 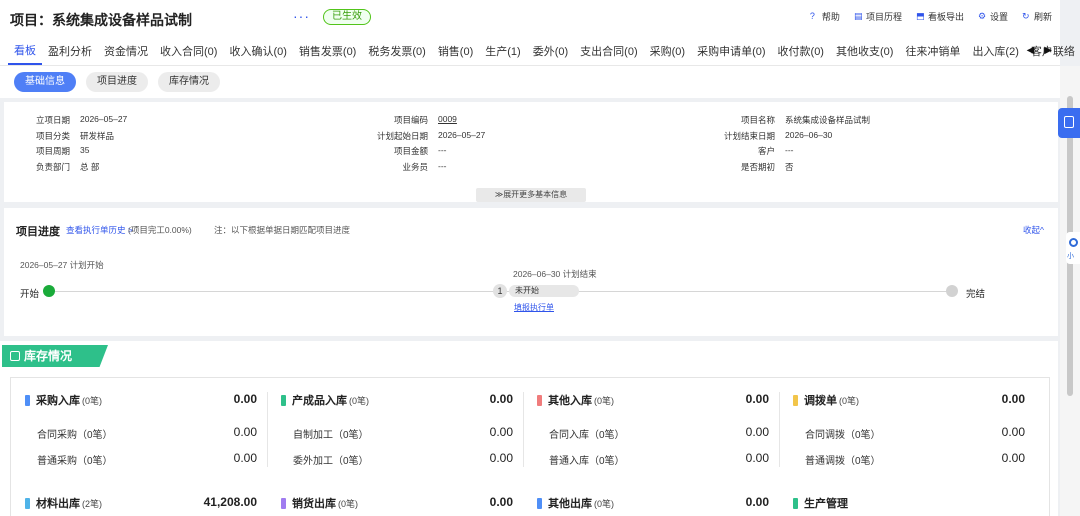 I want to click on info-field: 是否期初否, so click(x=746, y=167).